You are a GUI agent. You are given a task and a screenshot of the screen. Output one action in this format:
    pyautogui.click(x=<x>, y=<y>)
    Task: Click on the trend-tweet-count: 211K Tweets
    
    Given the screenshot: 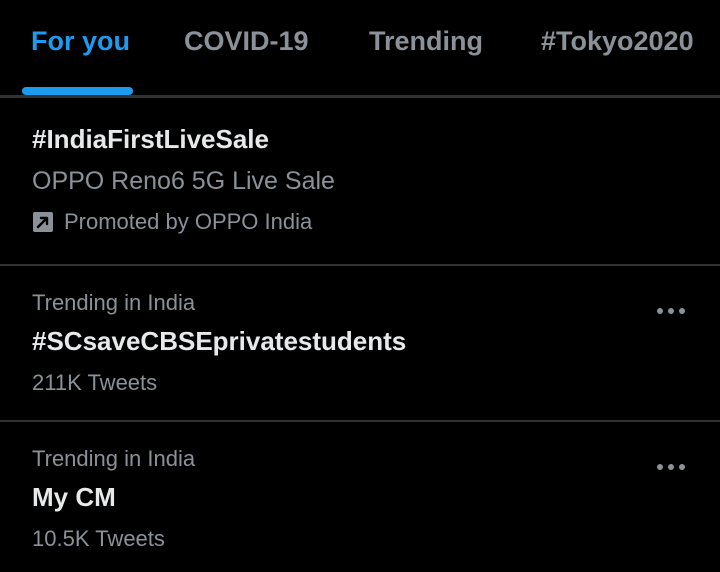 What is the action you would take?
    pyautogui.click(x=95, y=382)
    